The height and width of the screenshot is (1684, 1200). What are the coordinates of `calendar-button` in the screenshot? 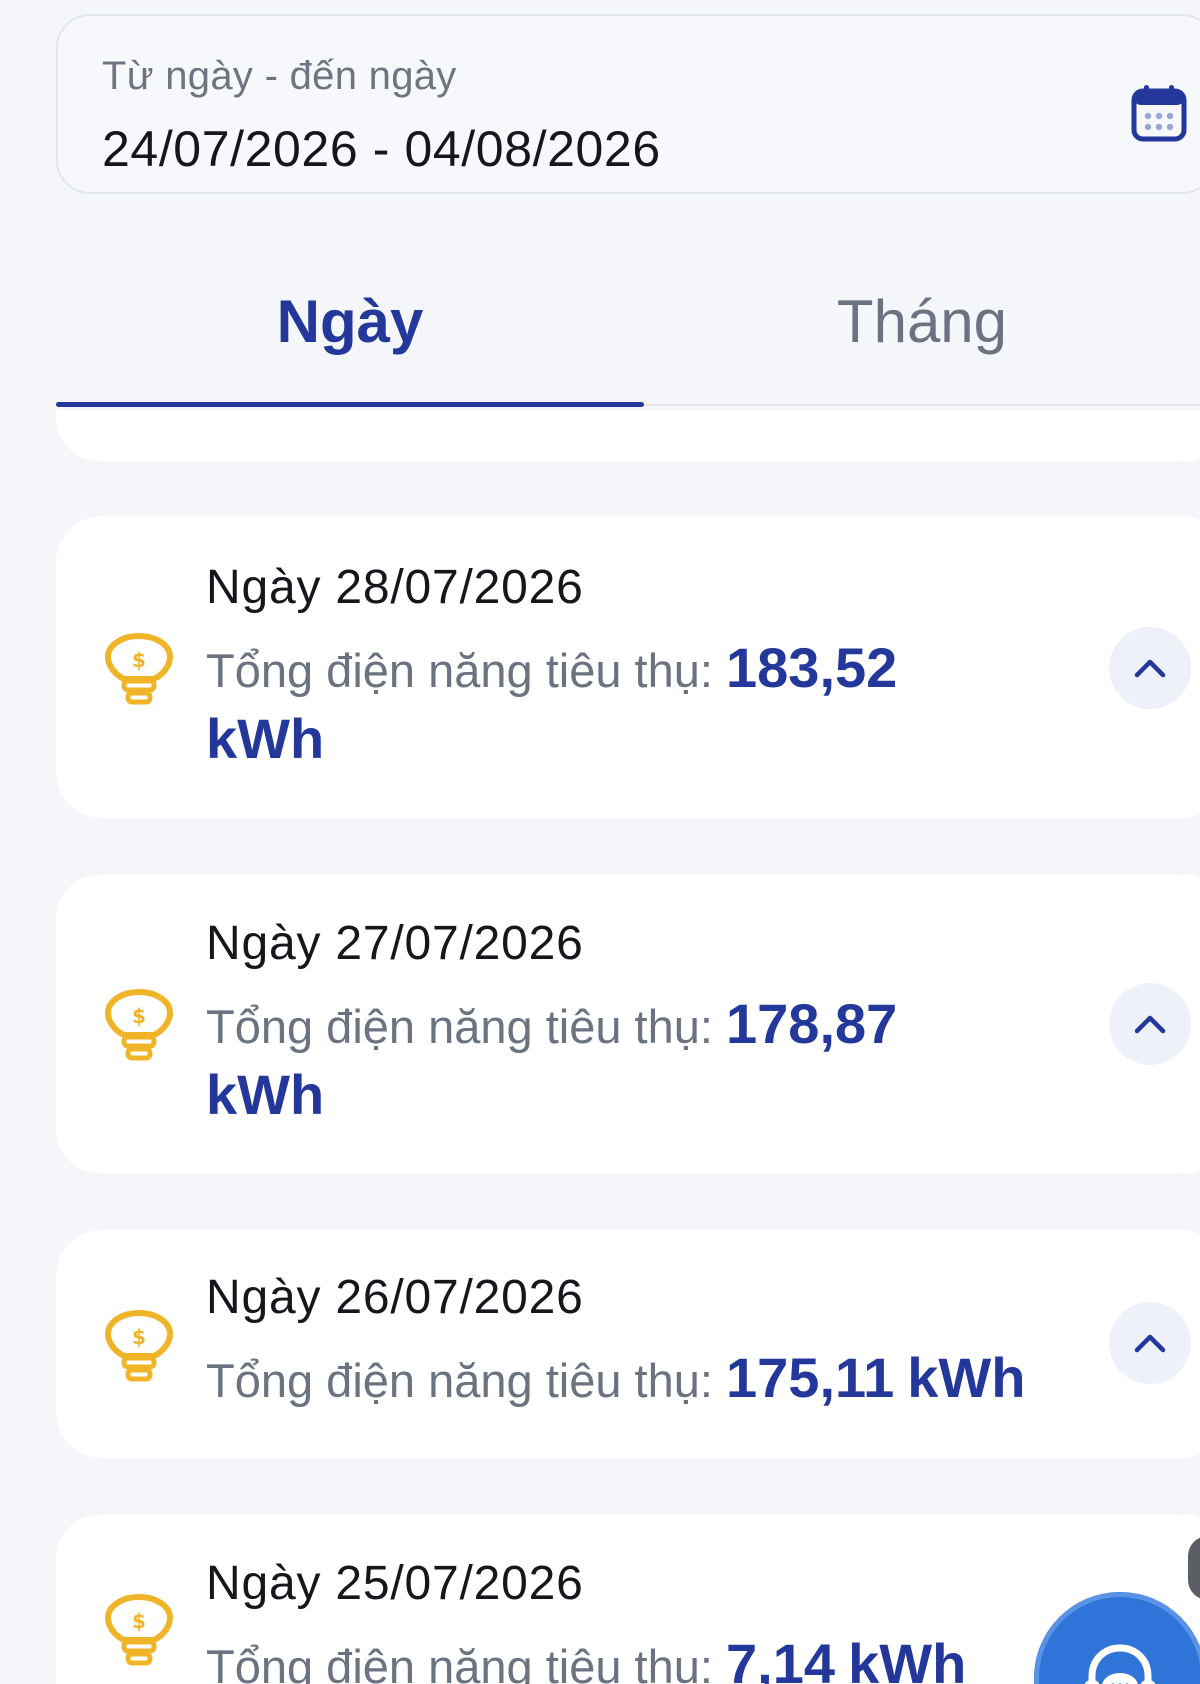 It's located at (1159, 113).